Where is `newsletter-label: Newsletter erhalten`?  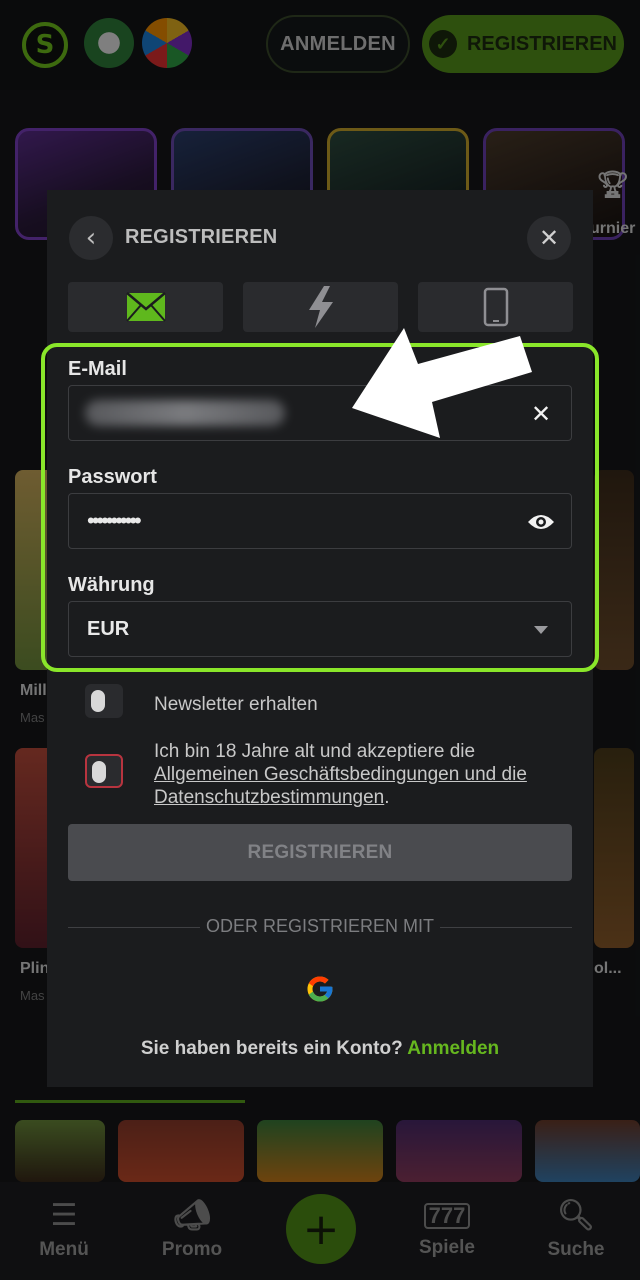 newsletter-label: Newsletter erhalten is located at coordinates (236, 704).